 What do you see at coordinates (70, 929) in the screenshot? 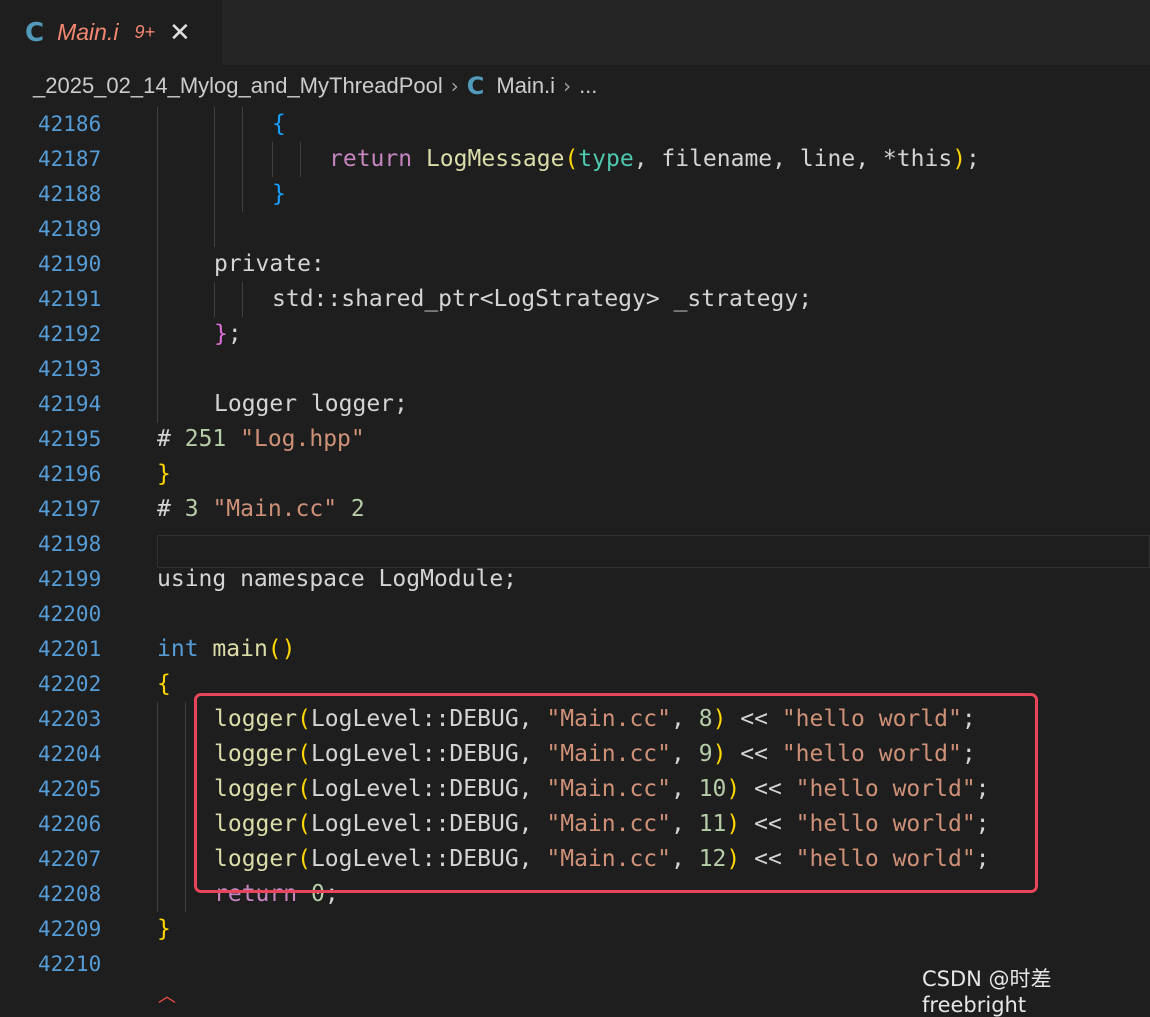
I see `line-number: 42209` at bounding box center [70, 929].